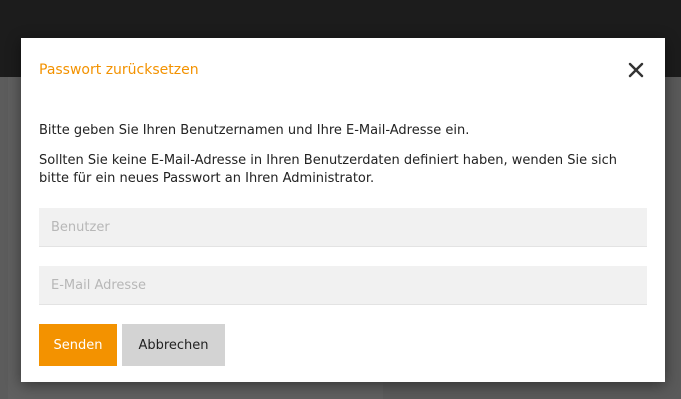 The height and width of the screenshot is (399, 681). Describe the element at coordinates (343, 285) in the screenshot. I see `email-input` at that location.